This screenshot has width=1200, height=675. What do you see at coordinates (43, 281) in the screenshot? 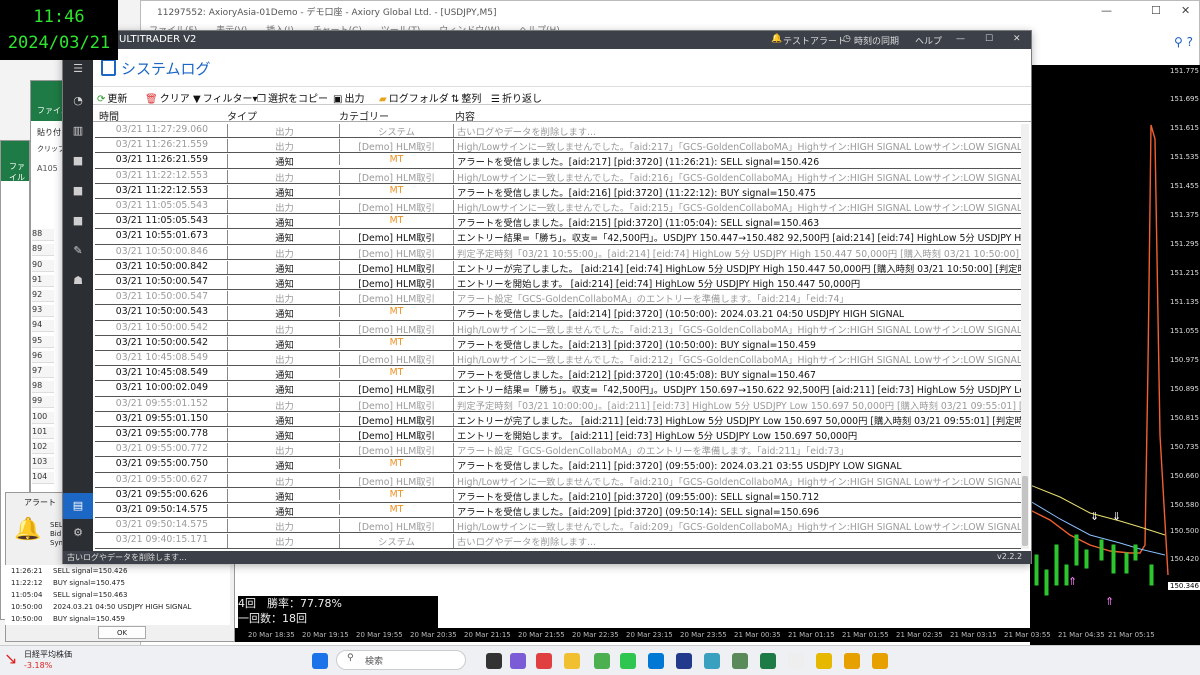
I see `row-number: 91` at bounding box center [43, 281].